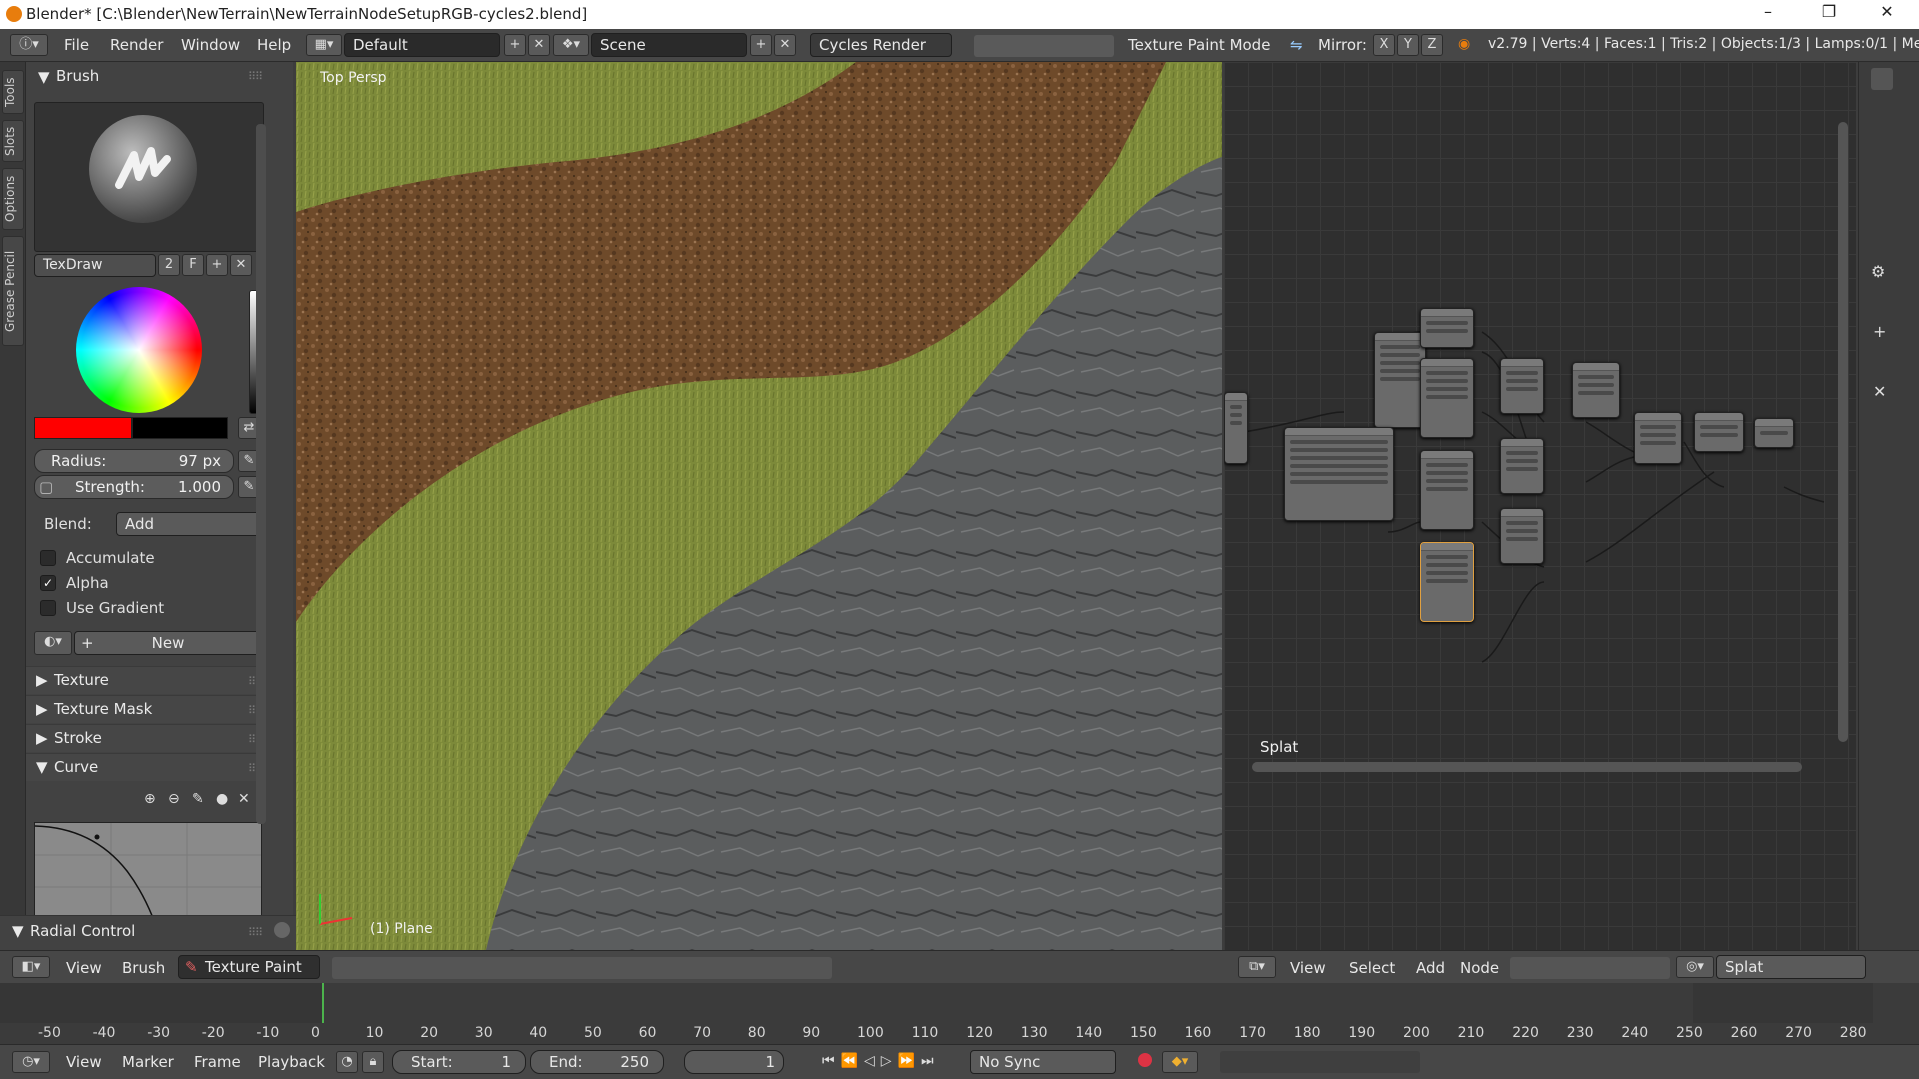 This screenshot has width=1919, height=1079. What do you see at coordinates (1430, 968) in the screenshot?
I see `node-menu-add: Add` at bounding box center [1430, 968].